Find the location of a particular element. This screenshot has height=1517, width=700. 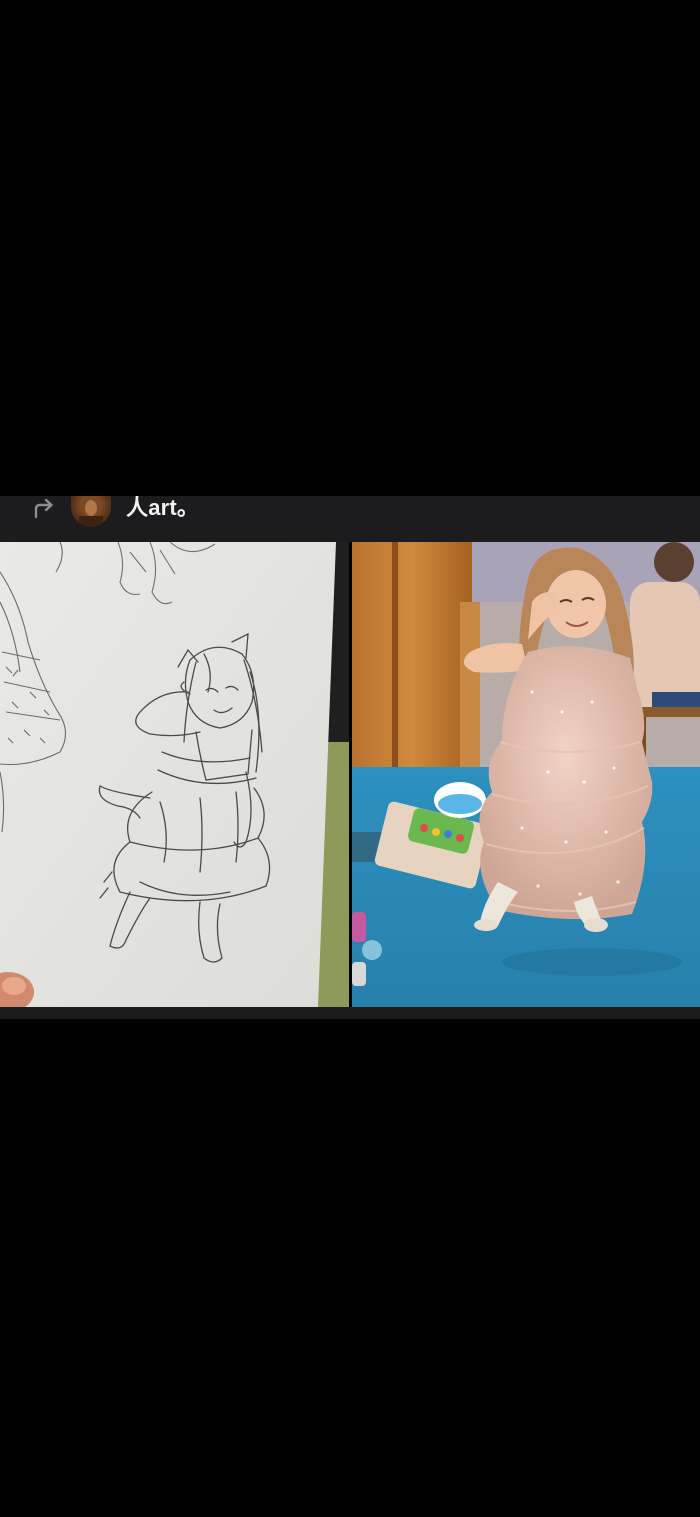

repost-icon is located at coordinates (44, 509).